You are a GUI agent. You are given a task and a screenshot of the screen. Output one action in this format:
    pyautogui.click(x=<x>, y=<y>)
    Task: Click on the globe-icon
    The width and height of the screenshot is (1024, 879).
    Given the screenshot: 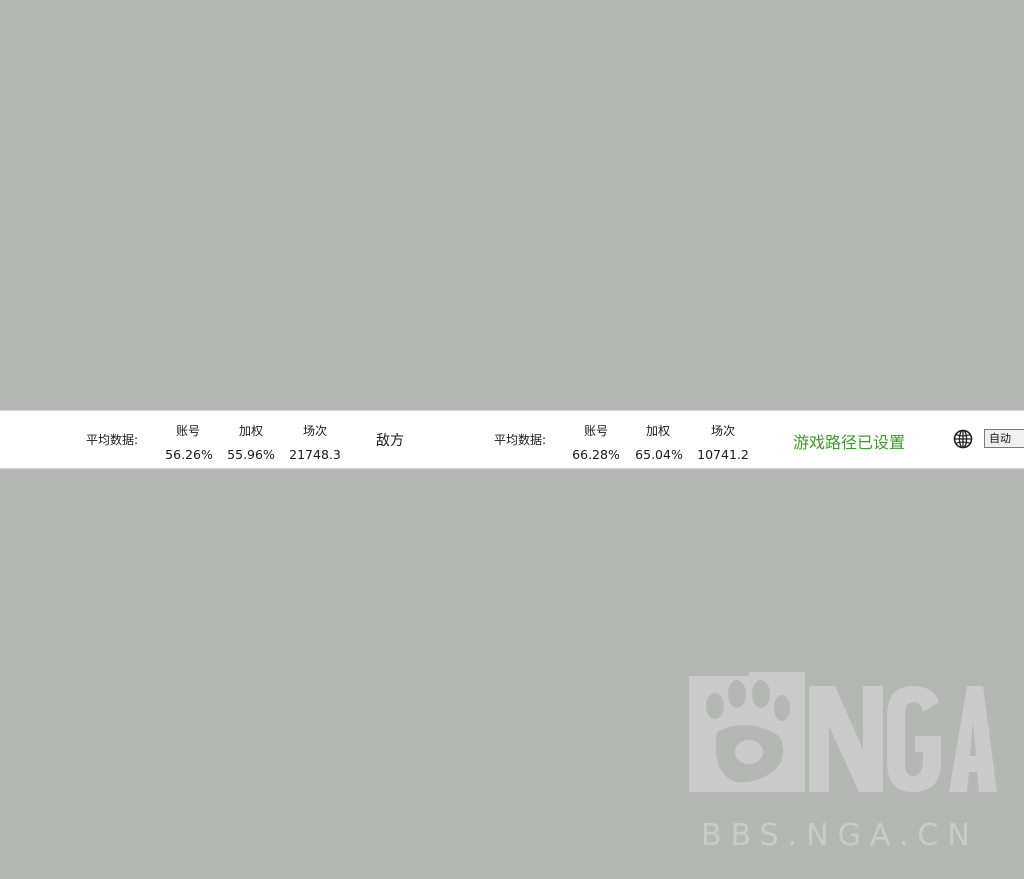 What is the action you would take?
    pyautogui.click(x=963, y=439)
    